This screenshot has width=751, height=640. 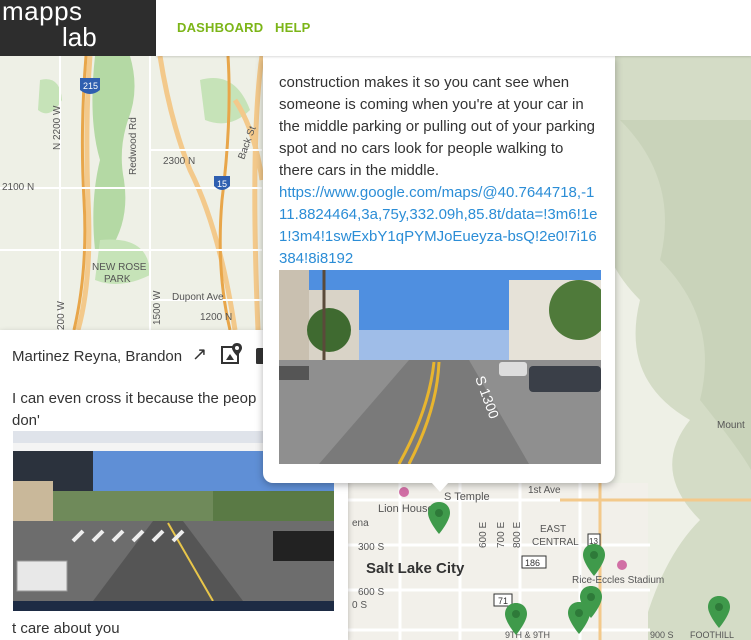 I want to click on label-n2100: 2100 N, so click(x=18, y=187).